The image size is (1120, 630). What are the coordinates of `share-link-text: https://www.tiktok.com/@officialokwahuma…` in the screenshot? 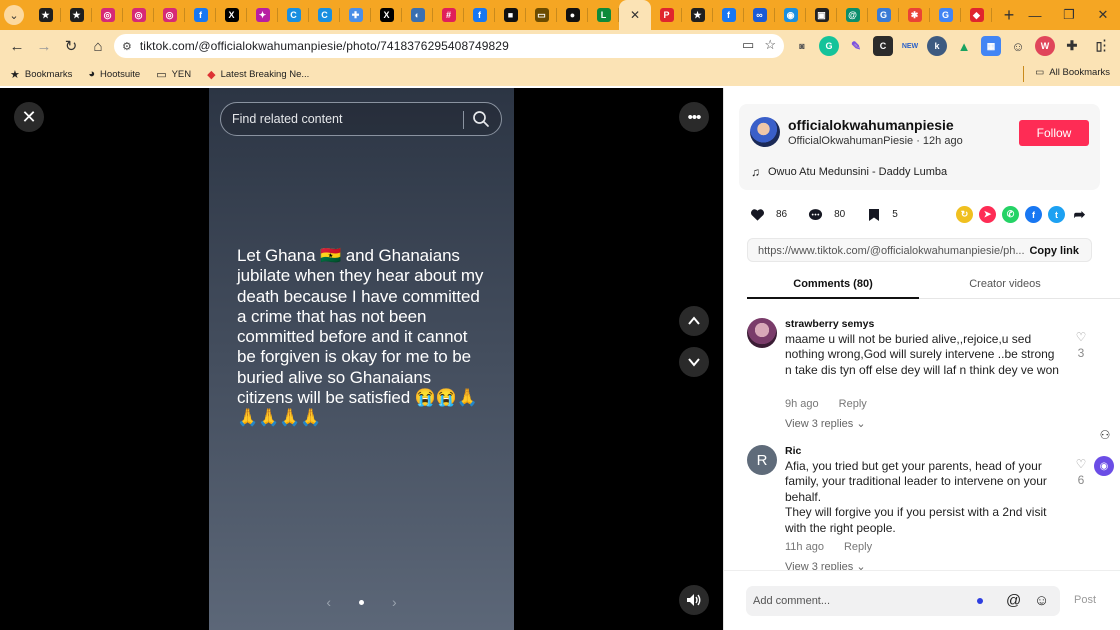 It's located at (891, 251).